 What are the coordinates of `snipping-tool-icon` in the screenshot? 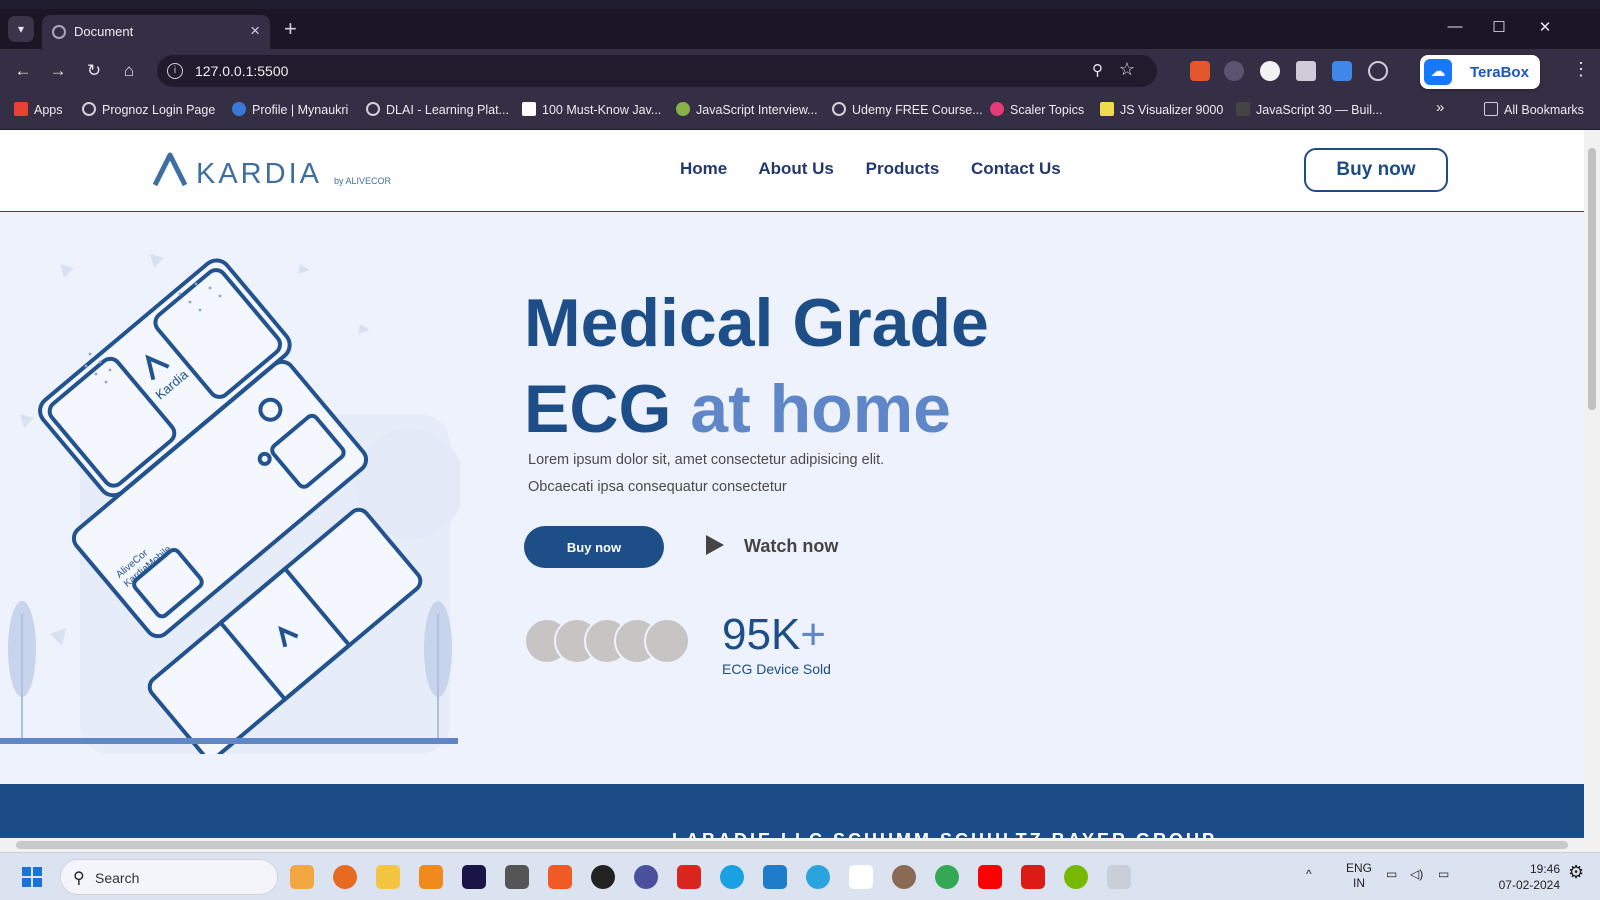 It's located at (1119, 877).